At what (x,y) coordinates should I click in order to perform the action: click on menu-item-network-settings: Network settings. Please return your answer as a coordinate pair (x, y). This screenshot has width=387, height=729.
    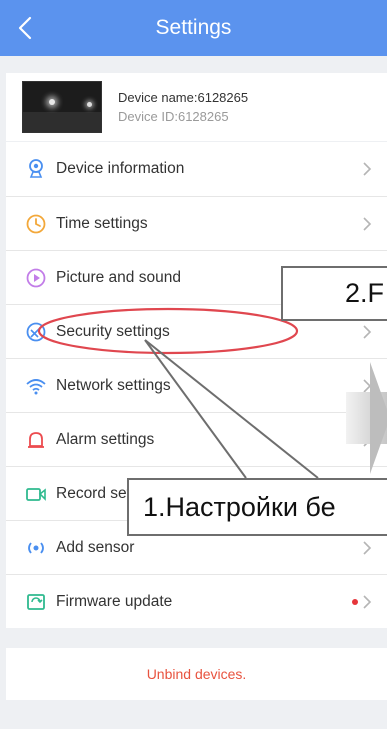
    Looking at the image, I should click on (196, 385).